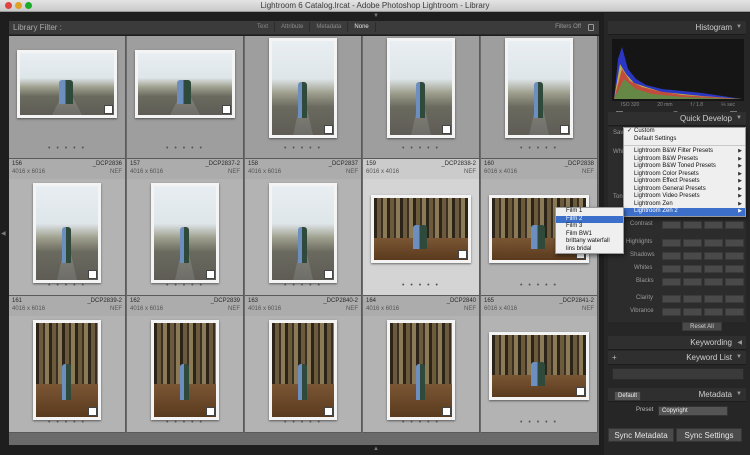  What do you see at coordinates (684, 182) in the screenshot?
I see `preset-menu-item: Lightroom Effect Presets ▶` at bounding box center [684, 182].